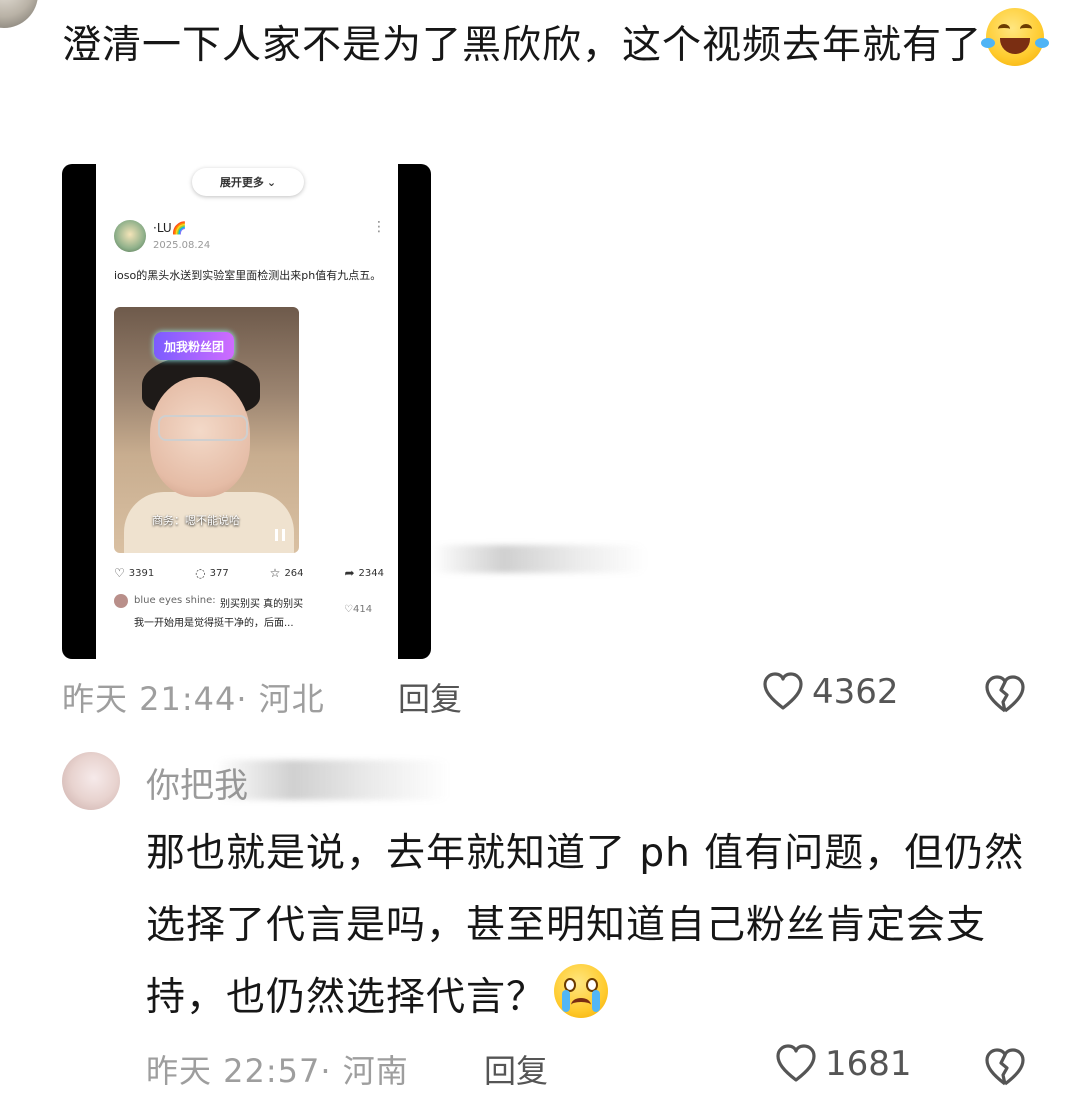 This screenshot has width=1080, height=1111. I want to click on like-button: 1681, so click(843, 1064).